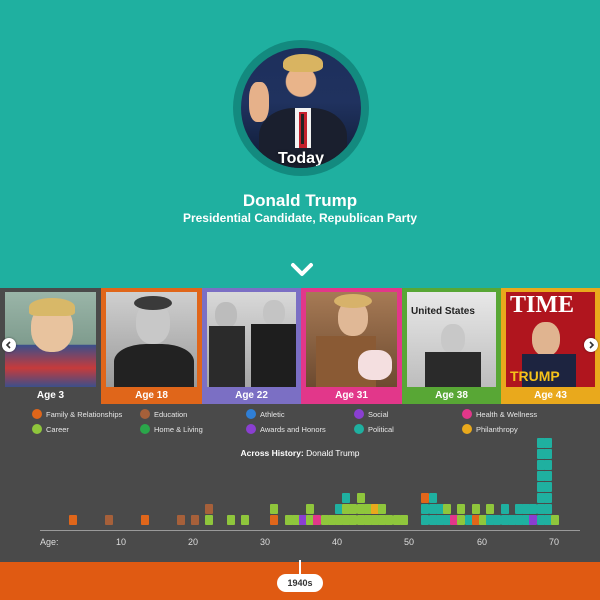 Image resolution: width=600 pixels, height=600 pixels. Describe the element at coordinates (273, 355) in the screenshot. I see `photo-gown` at that location.